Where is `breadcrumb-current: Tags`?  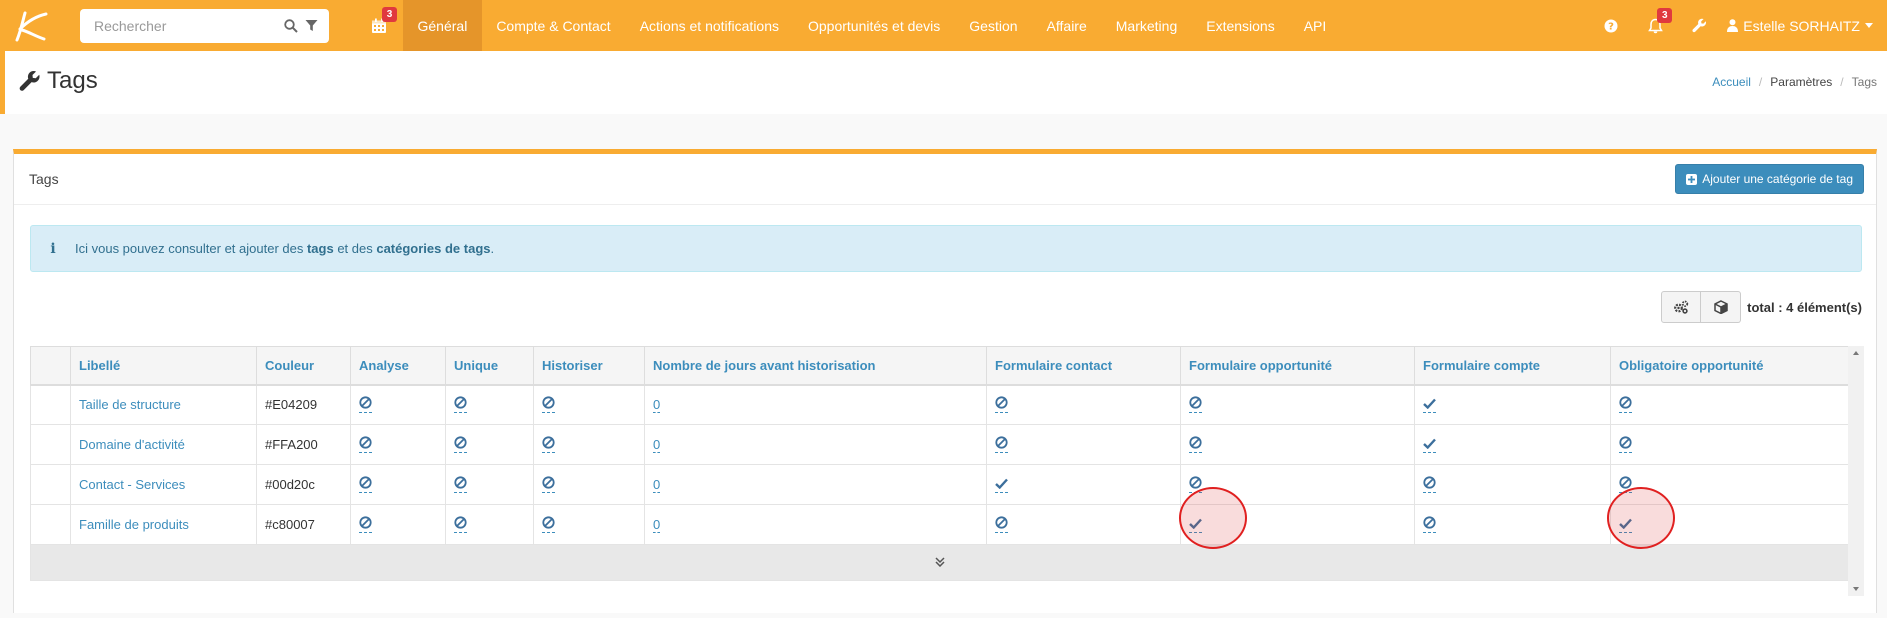 breadcrumb-current: Tags is located at coordinates (1864, 82).